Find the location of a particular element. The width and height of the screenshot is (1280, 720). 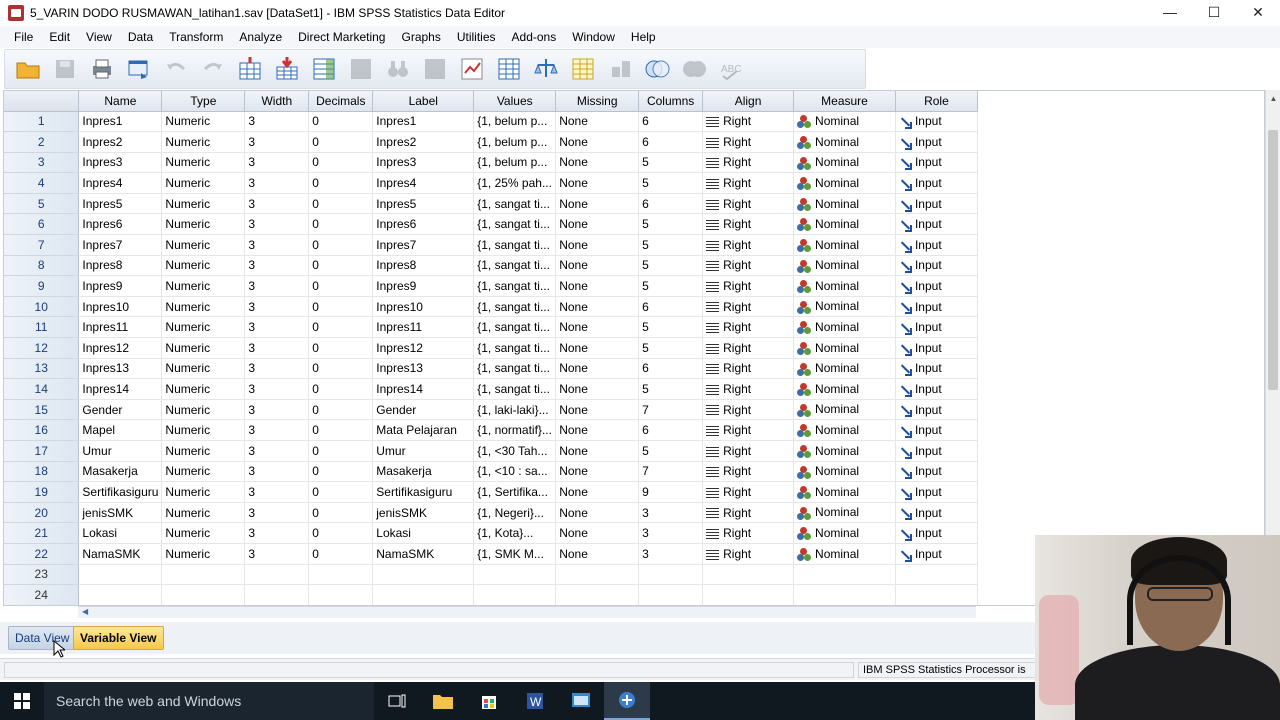

col-header-missing: Missing is located at coordinates (597, 101).